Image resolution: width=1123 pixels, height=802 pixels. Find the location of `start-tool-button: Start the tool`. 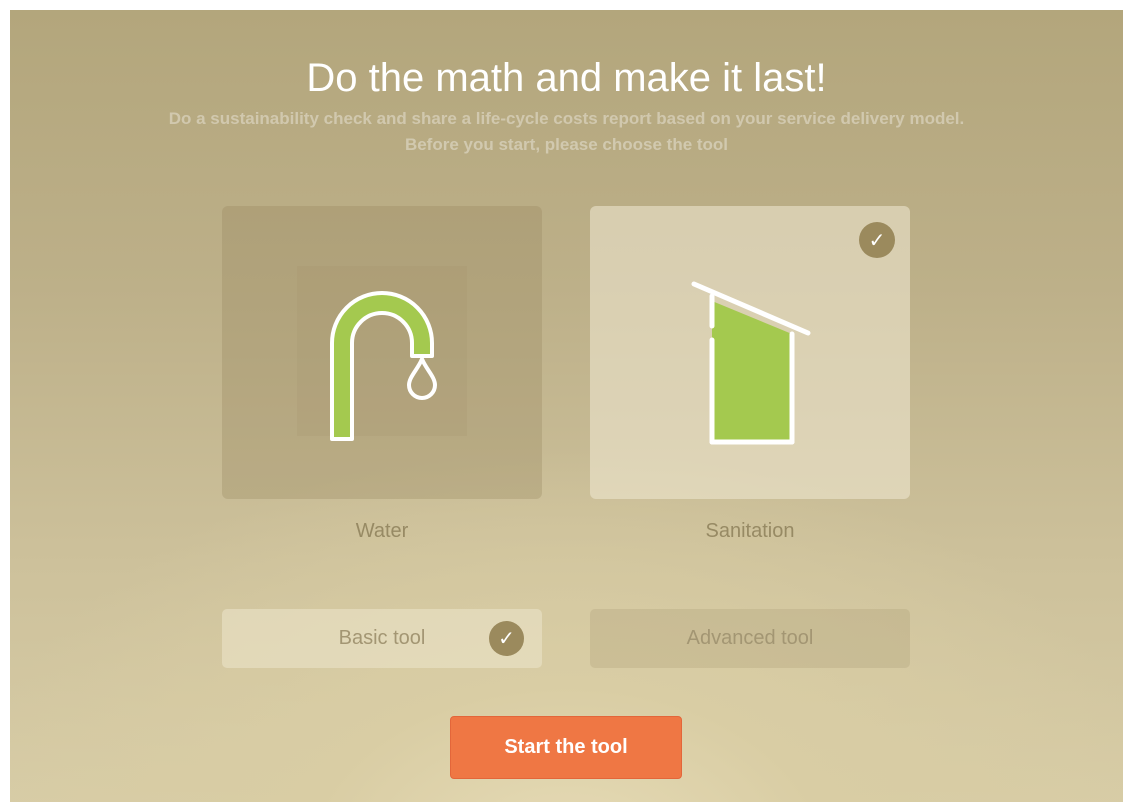

start-tool-button: Start the tool is located at coordinates (566, 747).